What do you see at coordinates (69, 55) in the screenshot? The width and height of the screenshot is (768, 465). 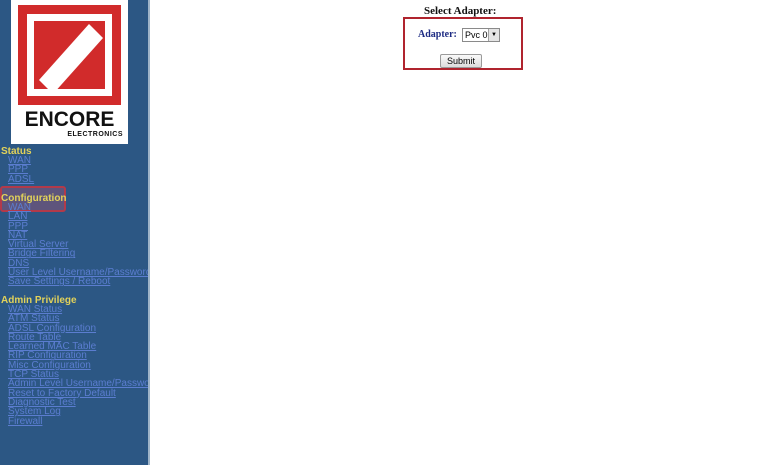 I see `encore-logo-icon` at bounding box center [69, 55].